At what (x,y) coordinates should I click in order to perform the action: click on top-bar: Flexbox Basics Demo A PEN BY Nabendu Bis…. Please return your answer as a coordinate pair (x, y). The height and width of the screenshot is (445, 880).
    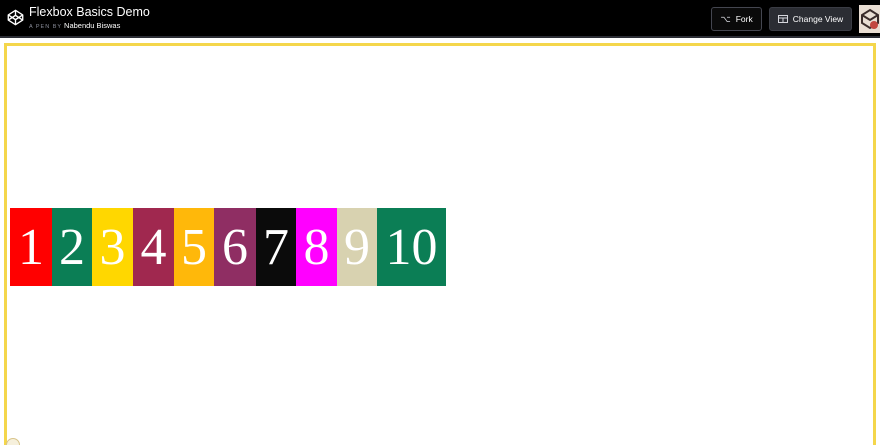
    Looking at the image, I should click on (440, 19).